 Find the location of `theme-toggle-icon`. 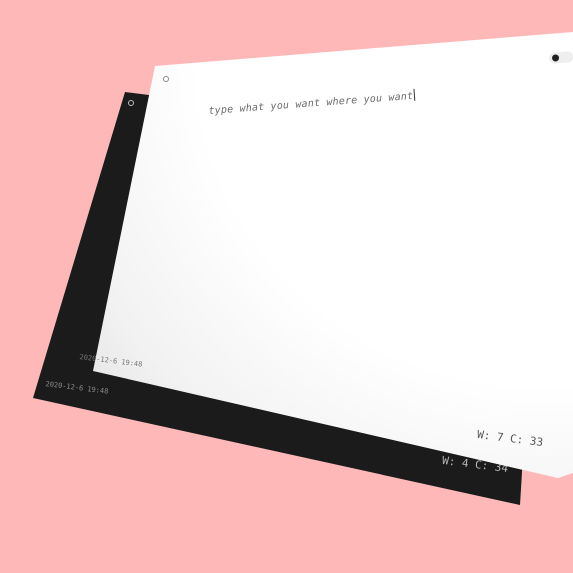

theme-toggle-icon is located at coordinates (560, 57).